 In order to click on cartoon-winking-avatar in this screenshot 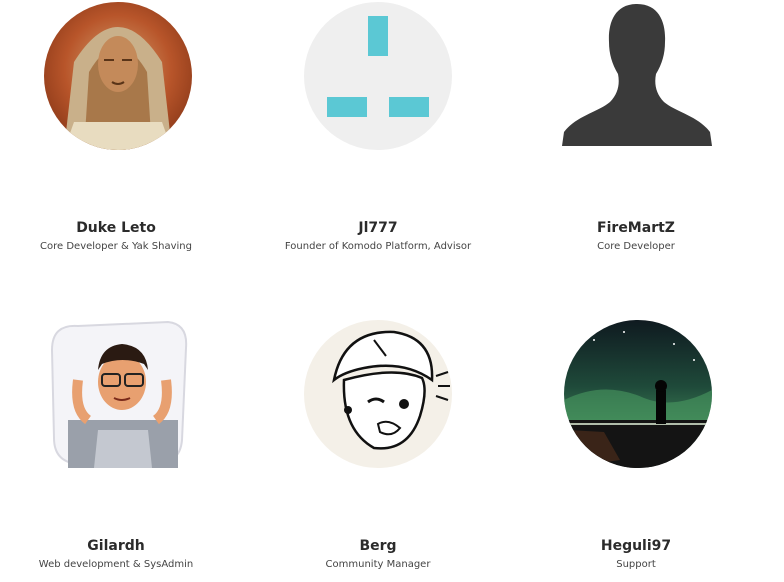, I will do `click(378, 394)`.